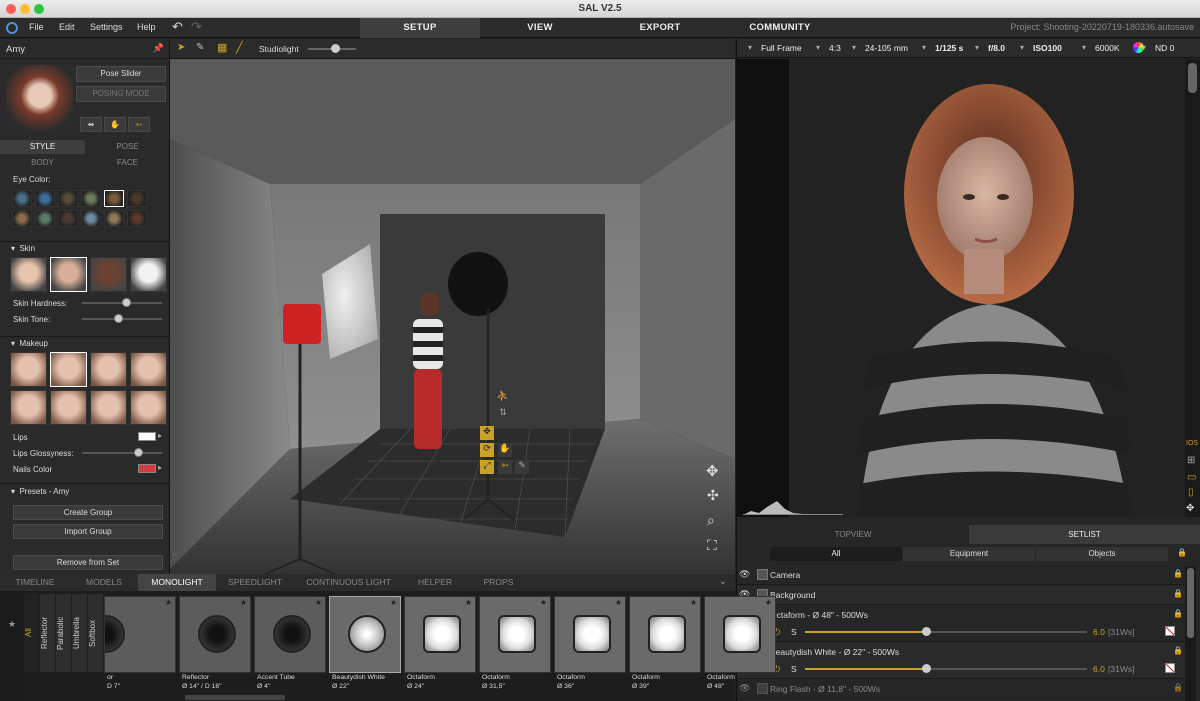  What do you see at coordinates (961, 624) in the screenshot?
I see `setlist-row: 👁Octaform - Ø 48" - 500Ws🔒⏻S6.0[31Ws]` at bounding box center [961, 624].